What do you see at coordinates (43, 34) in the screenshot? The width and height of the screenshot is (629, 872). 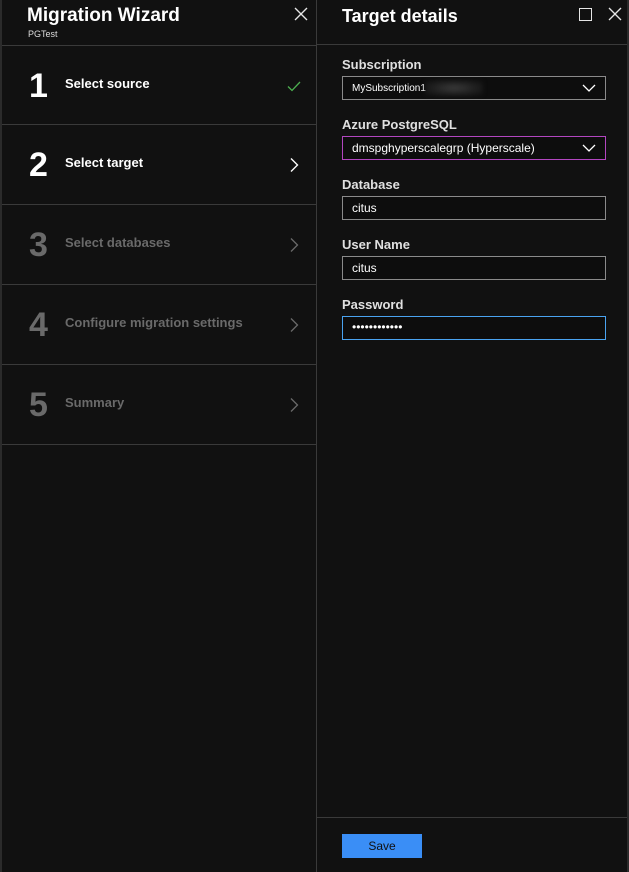 I see `wizard-subtitle: PGTest` at bounding box center [43, 34].